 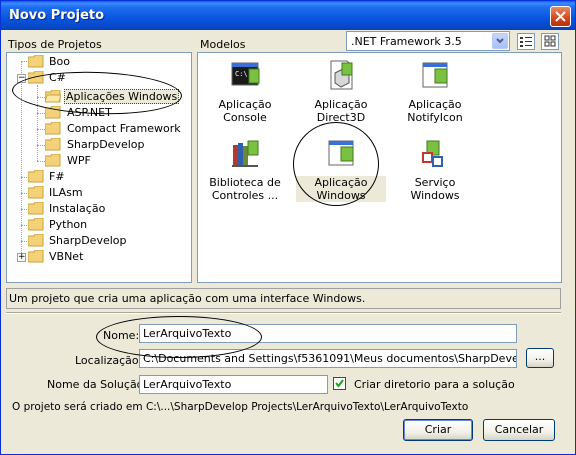 What do you see at coordinates (223, 44) in the screenshot?
I see `templates-label: Modelos` at bounding box center [223, 44].